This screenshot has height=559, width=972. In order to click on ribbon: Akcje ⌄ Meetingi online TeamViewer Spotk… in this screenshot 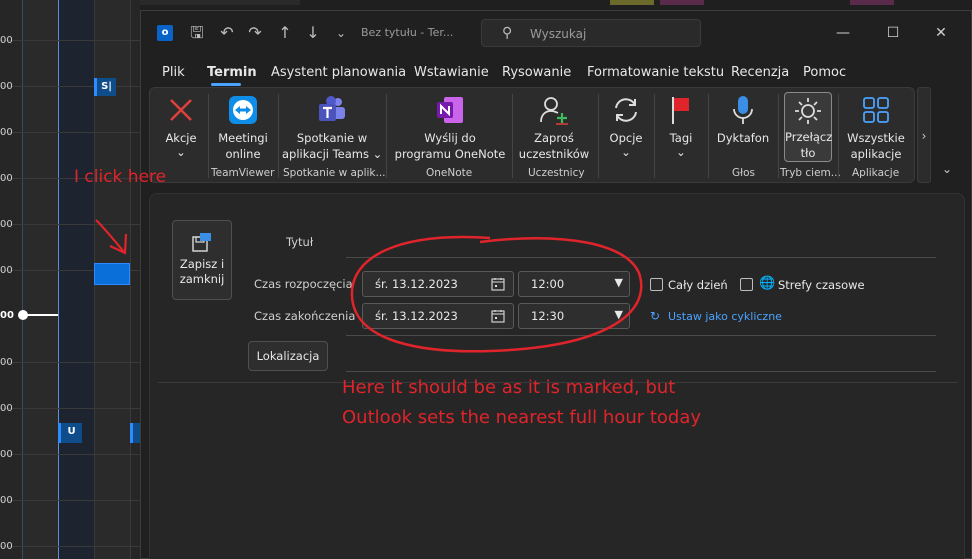, I will do `click(532, 135)`.